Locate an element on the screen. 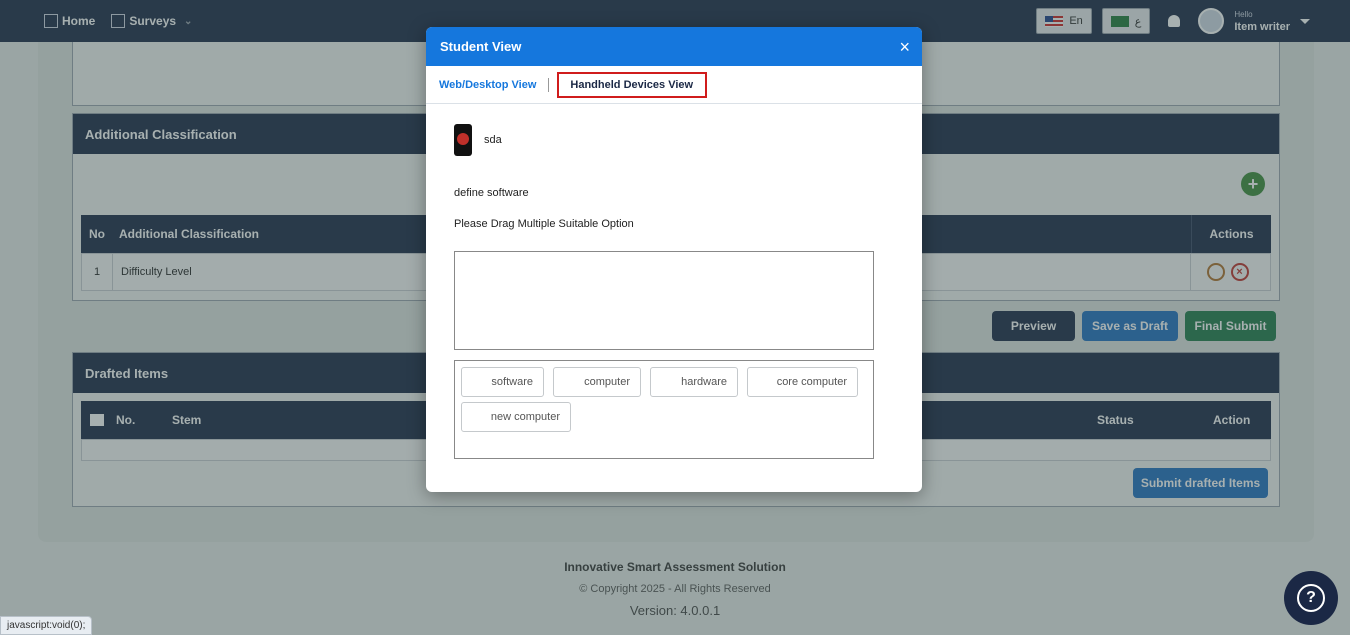  view-tabs: Web/Desktop View Handheld Devices View is located at coordinates (674, 85).